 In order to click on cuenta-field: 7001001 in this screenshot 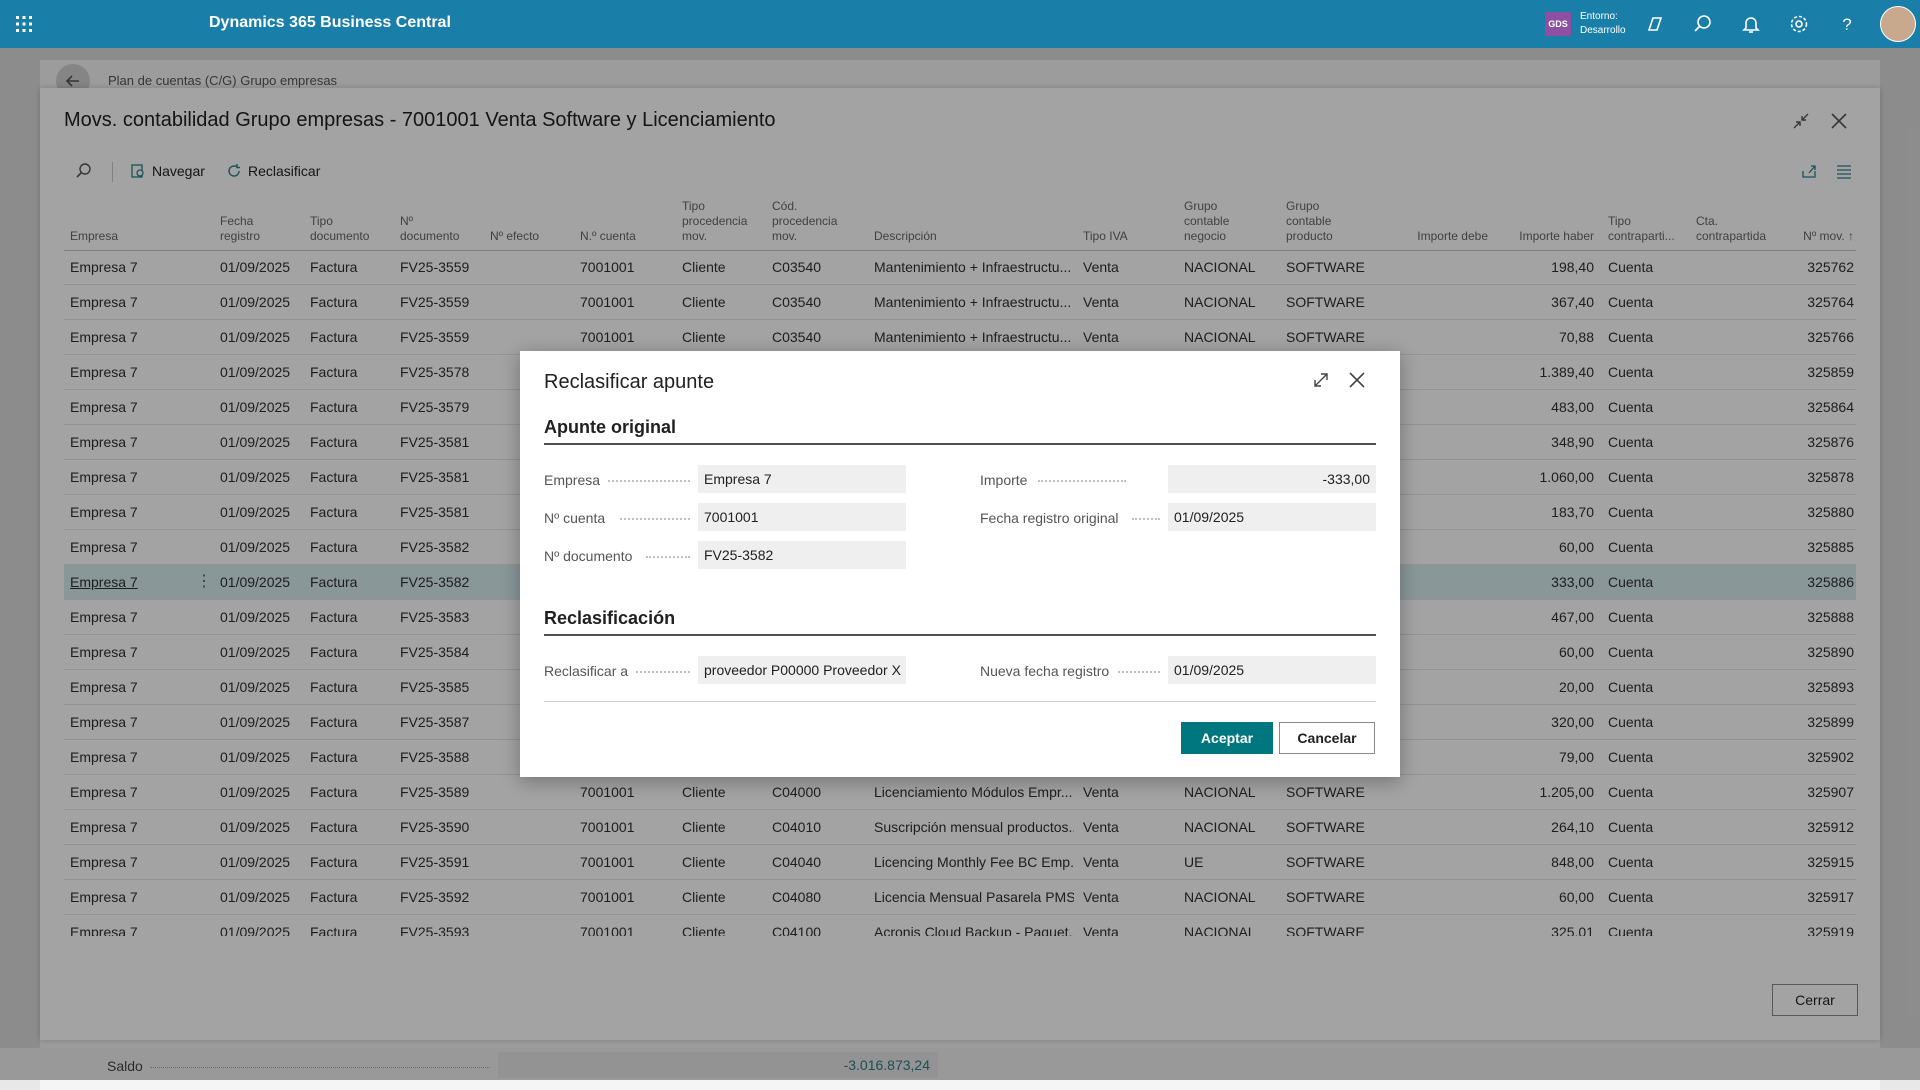, I will do `click(802, 517)`.